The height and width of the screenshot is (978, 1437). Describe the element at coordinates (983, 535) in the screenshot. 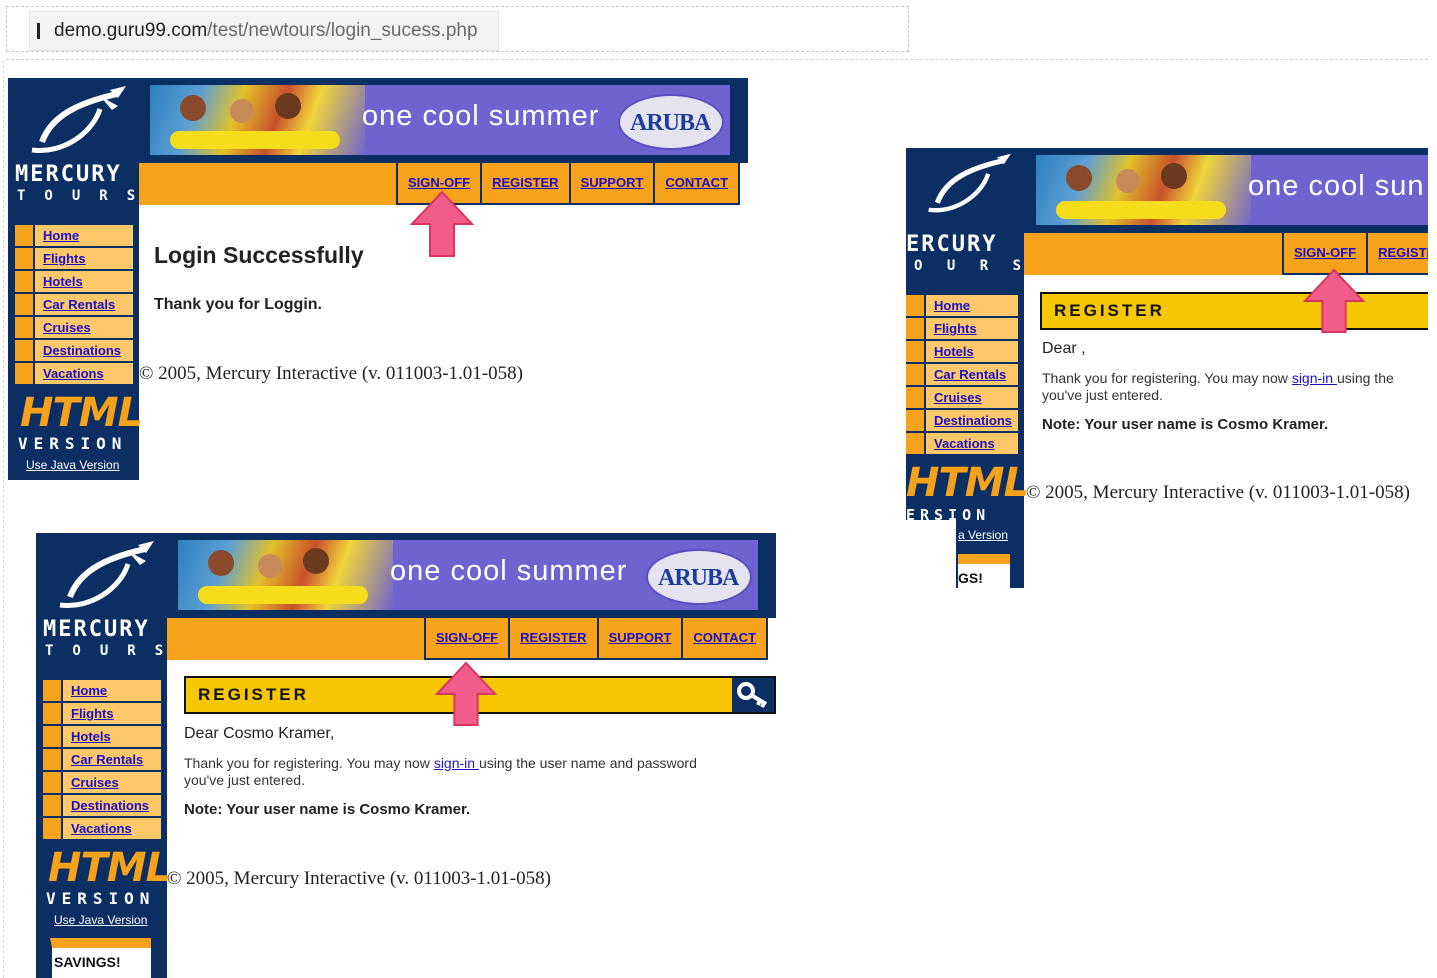

I see `java-version-link: a Version` at that location.